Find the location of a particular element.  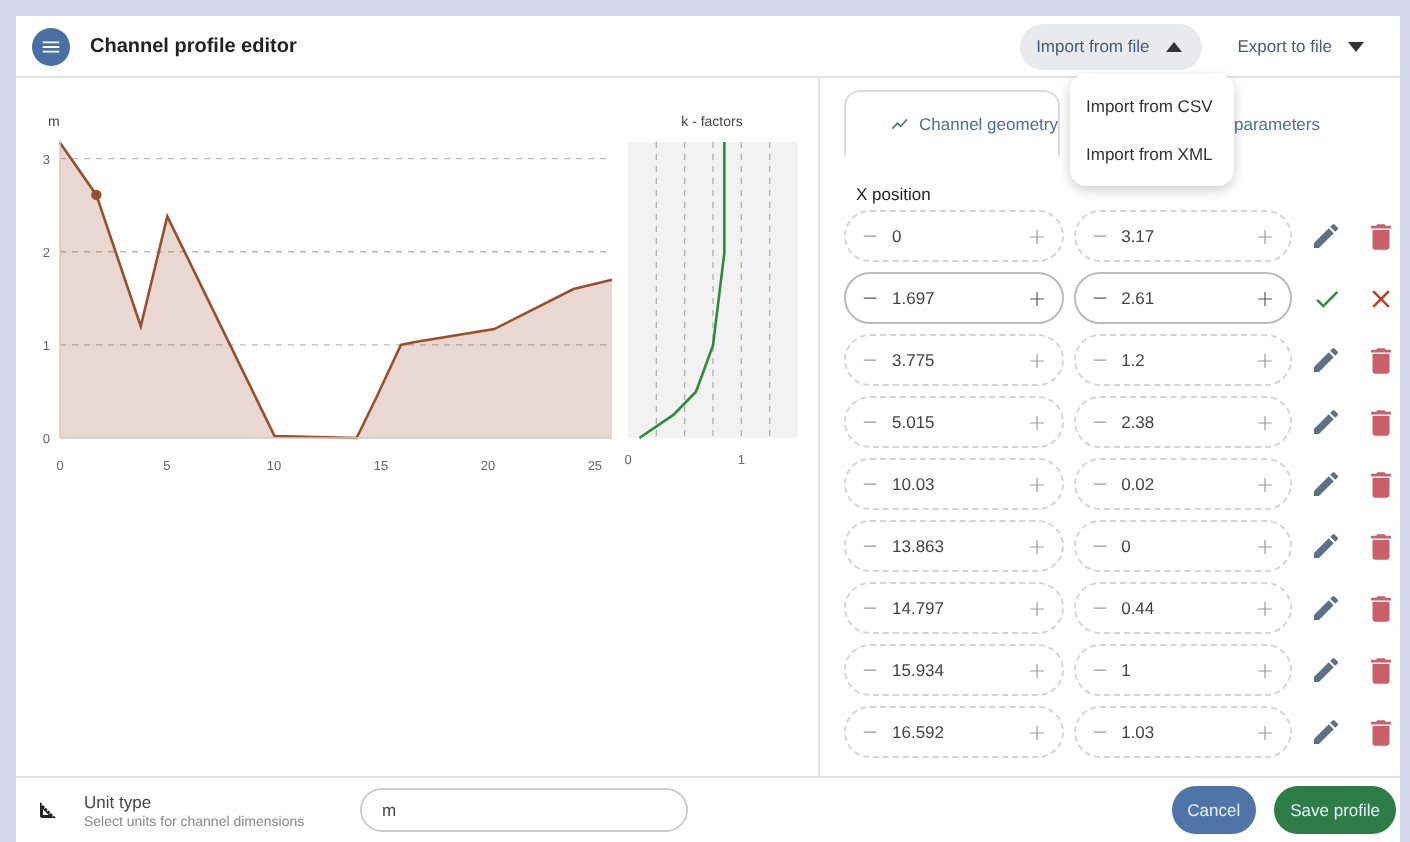

column-header: X position is located at coordinates (893, 194).